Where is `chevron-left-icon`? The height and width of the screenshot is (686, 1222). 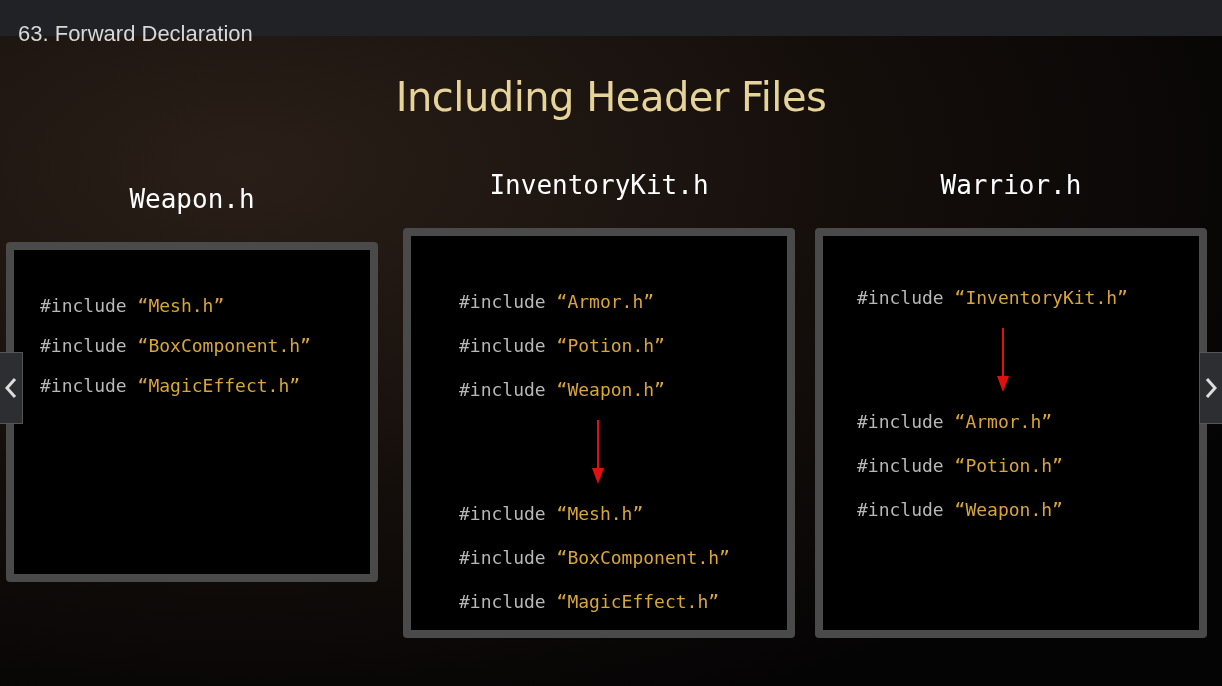 chevron-left-icon is located at coordinates (11, 388).